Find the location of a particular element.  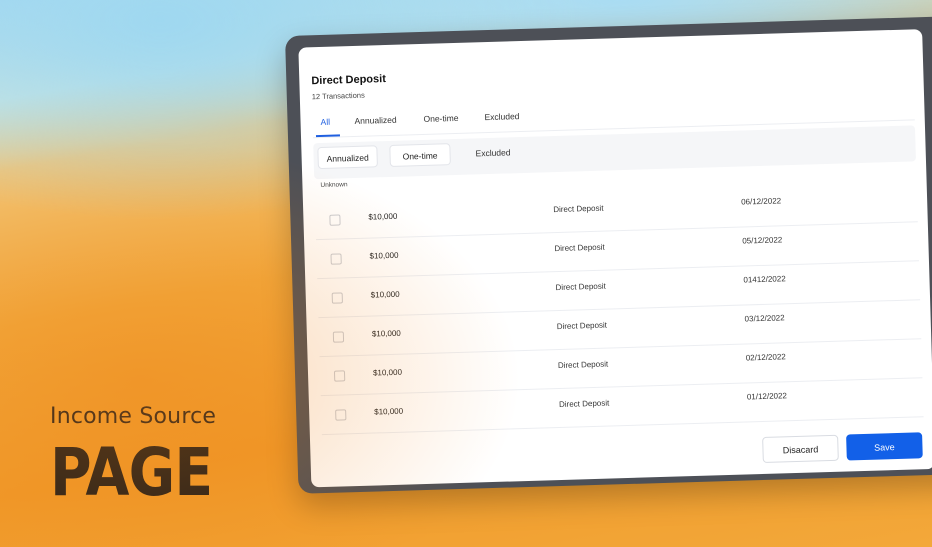

tab-all: All is located at coordinates (325, 122).